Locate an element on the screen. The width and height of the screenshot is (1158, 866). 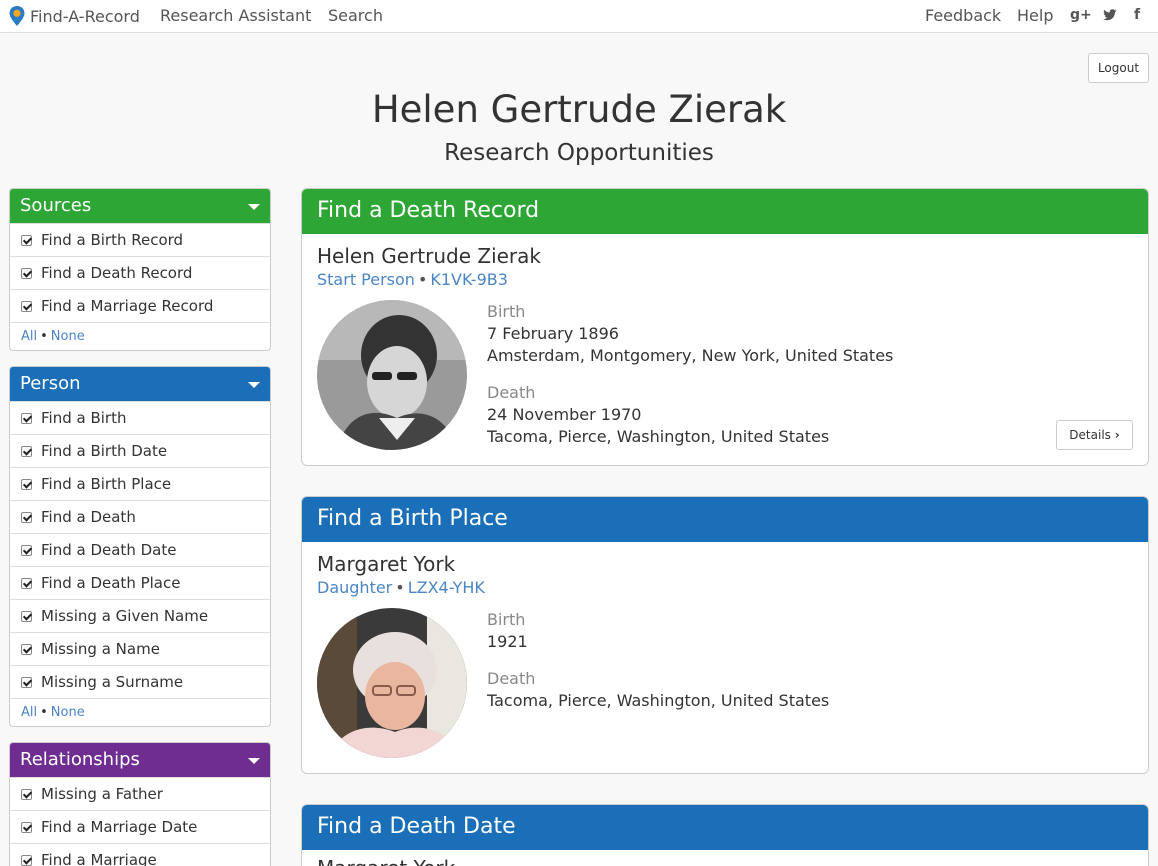
filter-find-marriage-date: Find a Marriage Date is located at coordinates (140, 826).